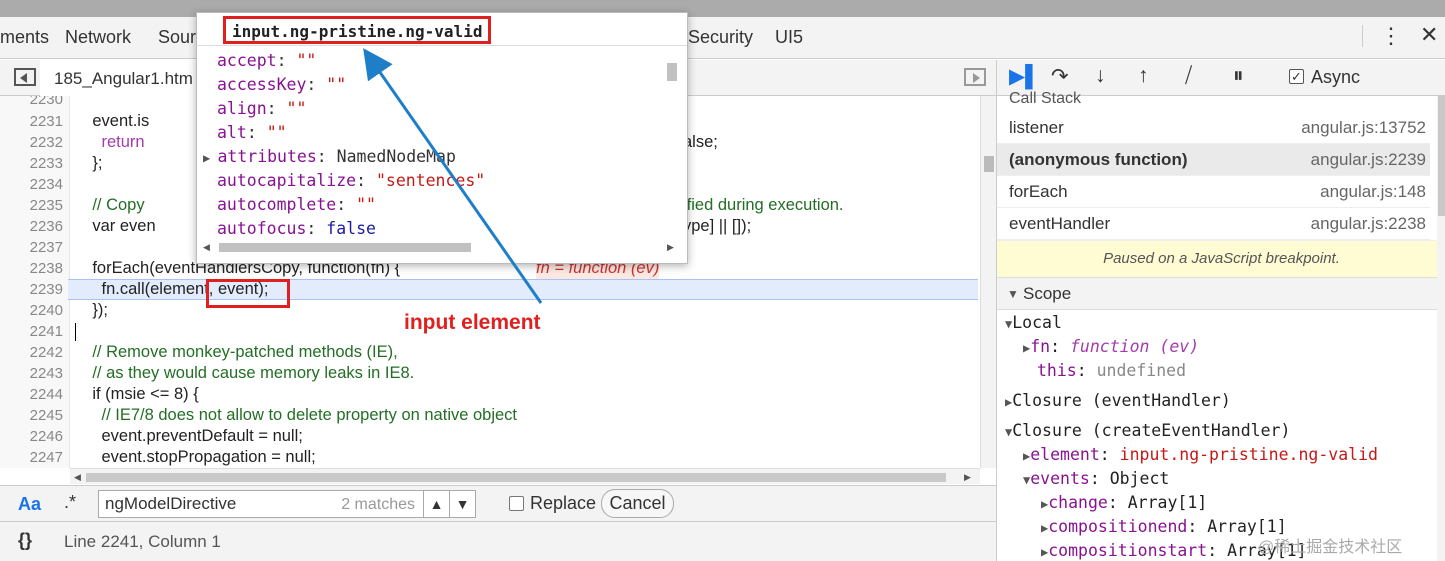  Describe the element at coordinates (166, 436) in the screenshot. I see `code-line: 2246 event.preventDefault = null;` at that location.